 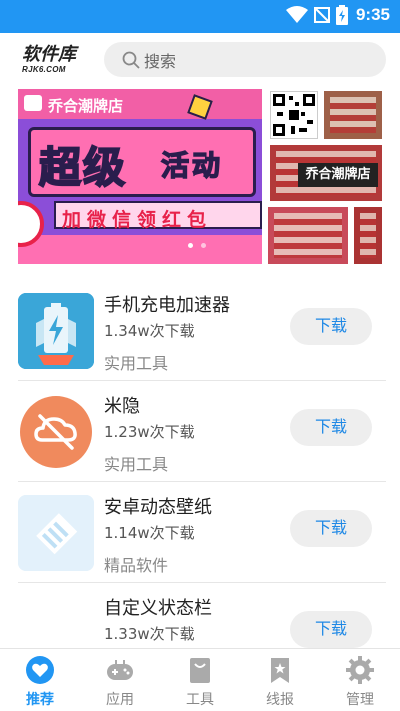 I want to click on cloud-off-icon, so click(x=56, y=432).